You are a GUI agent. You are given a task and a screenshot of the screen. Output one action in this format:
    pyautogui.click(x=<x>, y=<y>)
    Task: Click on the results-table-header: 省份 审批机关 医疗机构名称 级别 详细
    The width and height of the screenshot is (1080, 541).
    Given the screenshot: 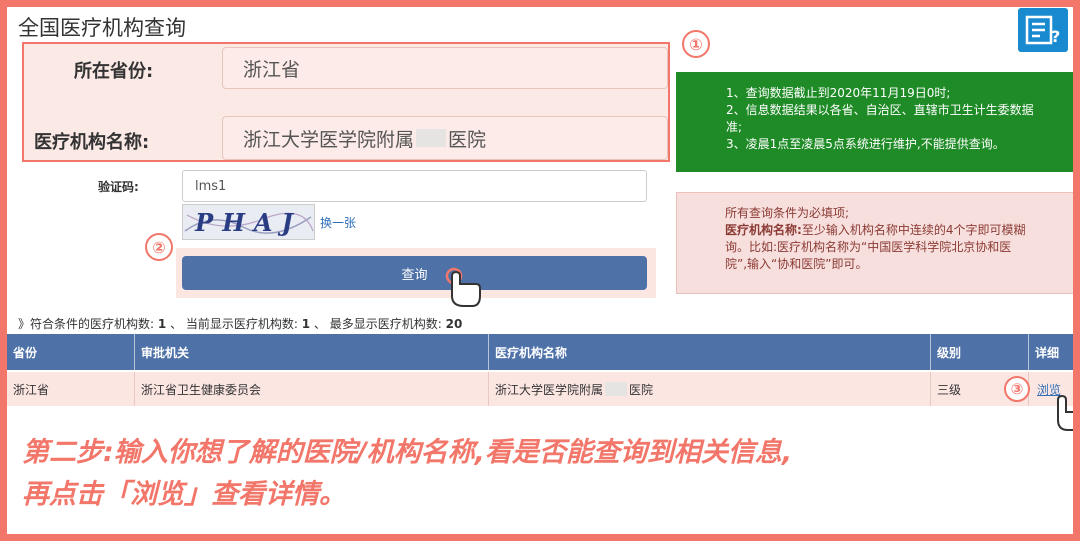 What is the action you would take?
    pyautogui.click(x=540, y=352)
    